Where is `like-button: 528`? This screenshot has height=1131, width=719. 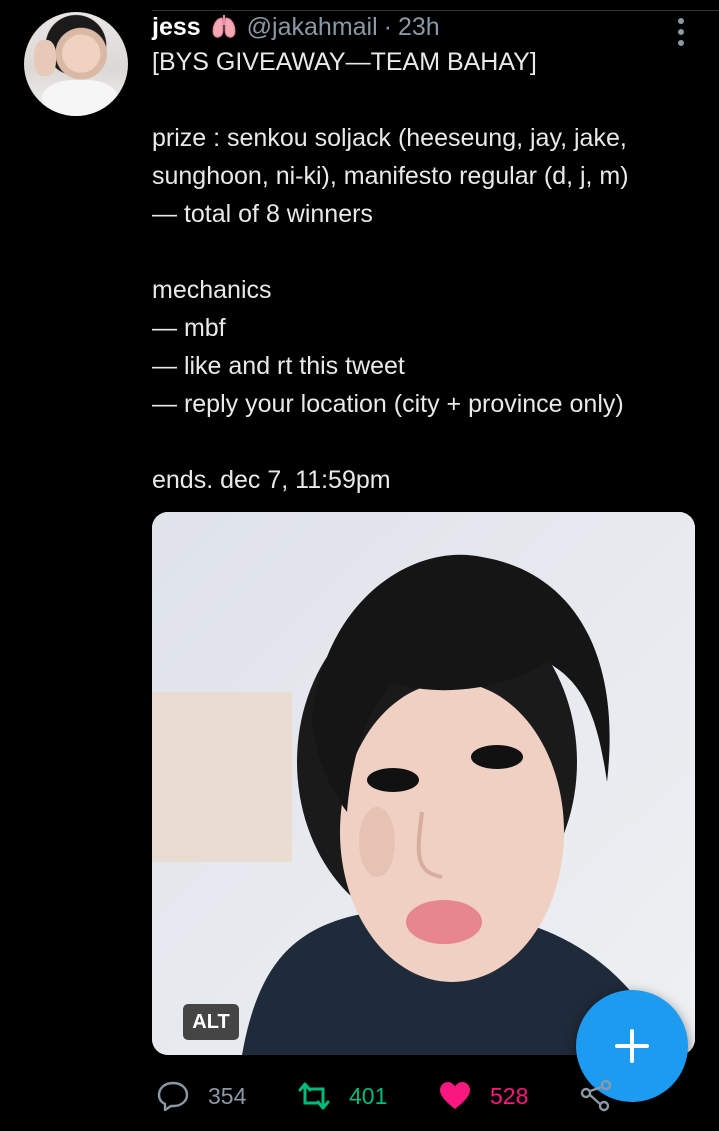
like-button: 528 is located at coordinates (483, 1096).